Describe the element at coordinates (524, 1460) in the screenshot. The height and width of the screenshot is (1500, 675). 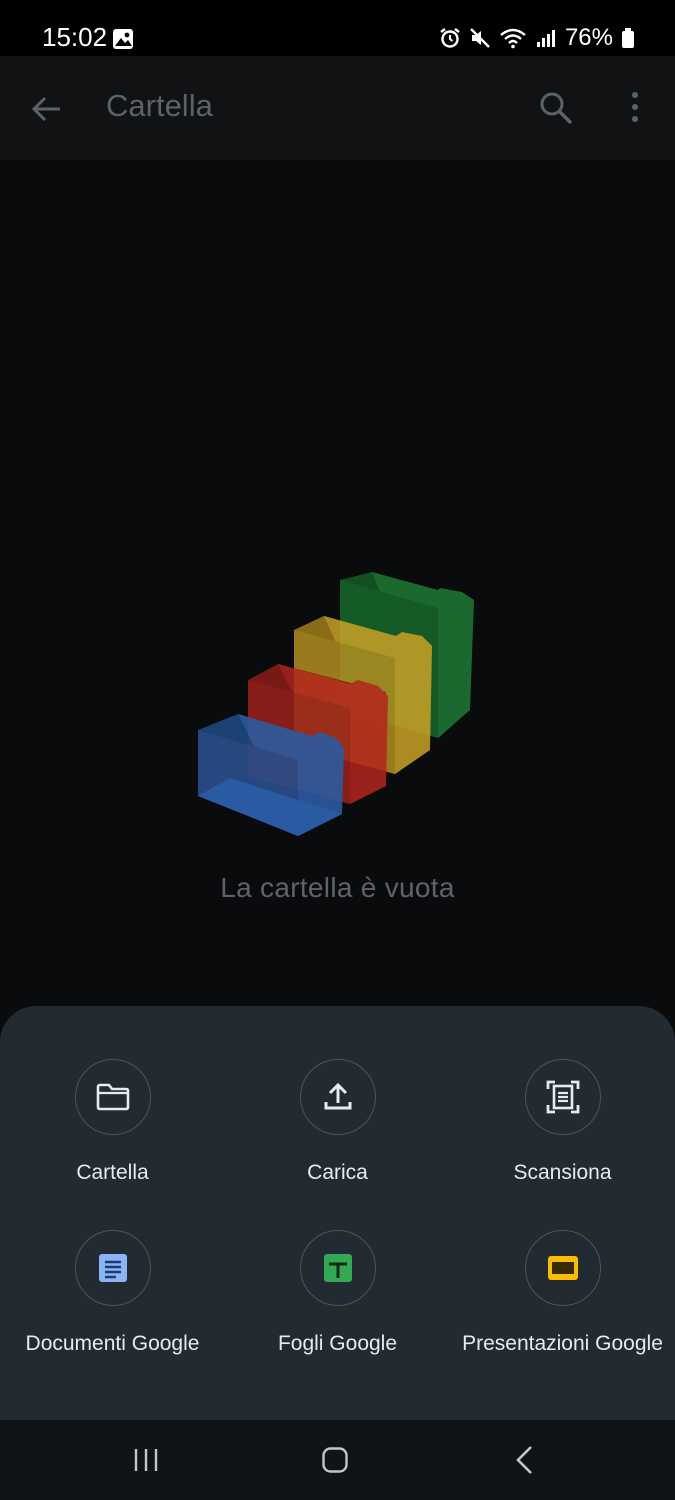
I see `nav-back-icon` at that location.